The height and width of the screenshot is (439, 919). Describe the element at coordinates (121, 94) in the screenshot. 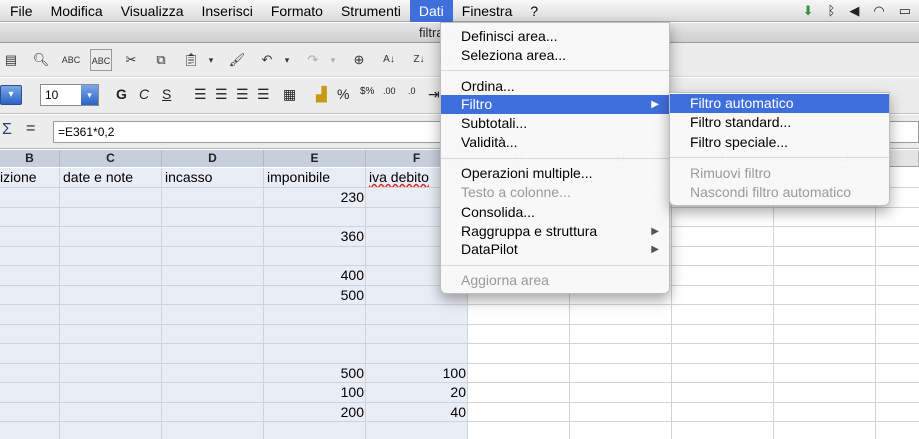

I see `bold-button: G` at that location.